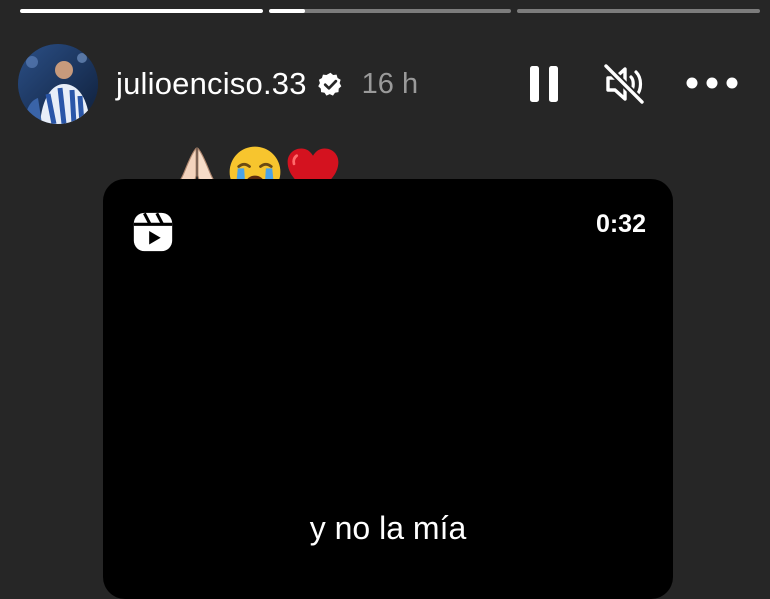 This screenshot has height=599, width=770. I want to click on pause-button, so click(544, 84).